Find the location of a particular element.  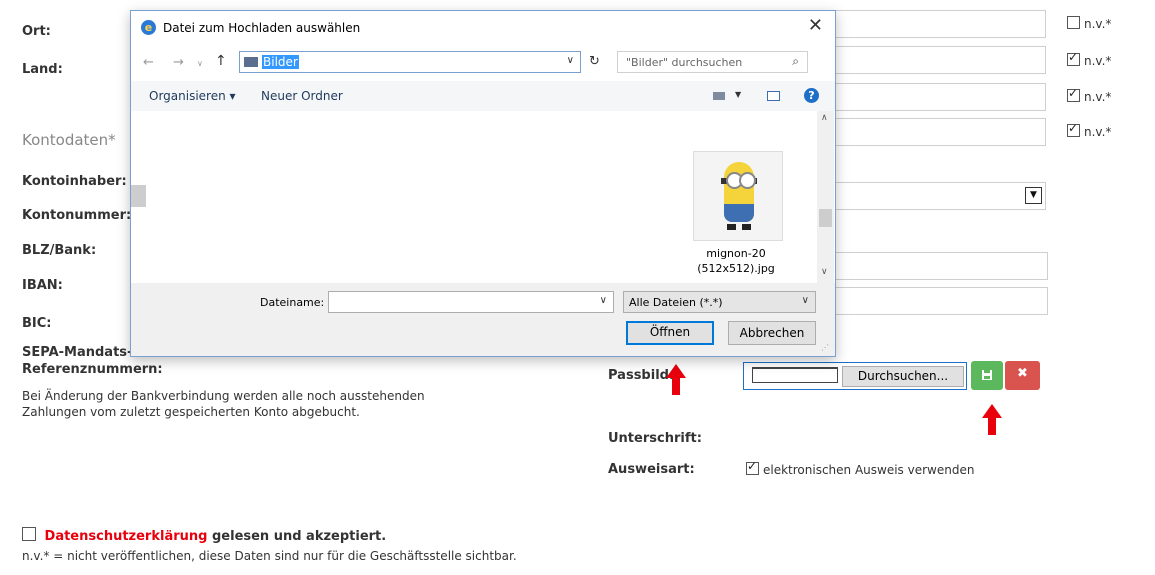

floppy-icon is located at coordinates (987, 375).